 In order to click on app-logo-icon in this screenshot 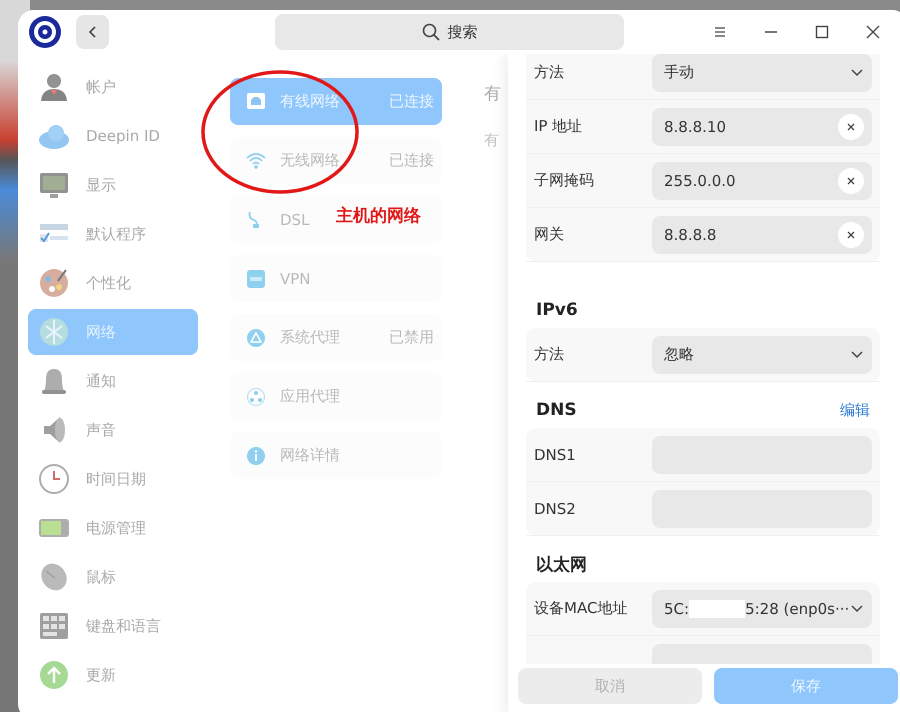, I will do `click(45, 32)`.